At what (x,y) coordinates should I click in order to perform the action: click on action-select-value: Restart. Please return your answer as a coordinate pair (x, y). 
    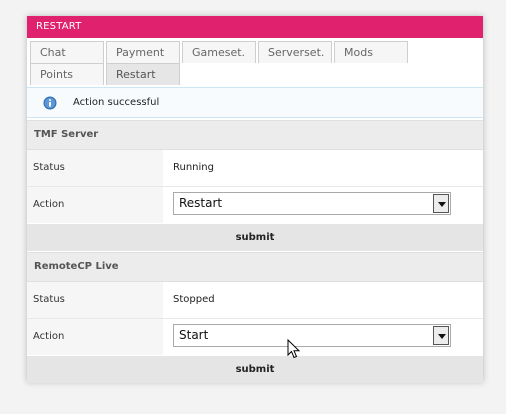
    Looking at the image, I should click on (201, 203).